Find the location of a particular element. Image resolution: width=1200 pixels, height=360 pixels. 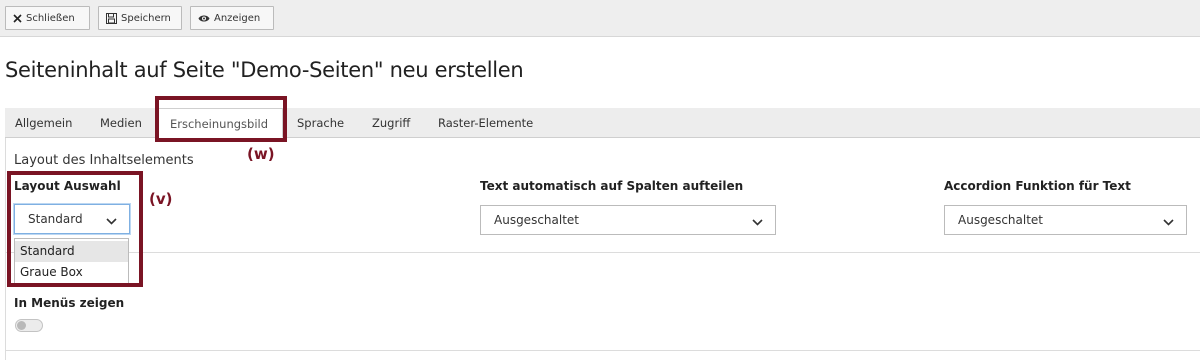

close-icon is located at coordinates (17, 18).